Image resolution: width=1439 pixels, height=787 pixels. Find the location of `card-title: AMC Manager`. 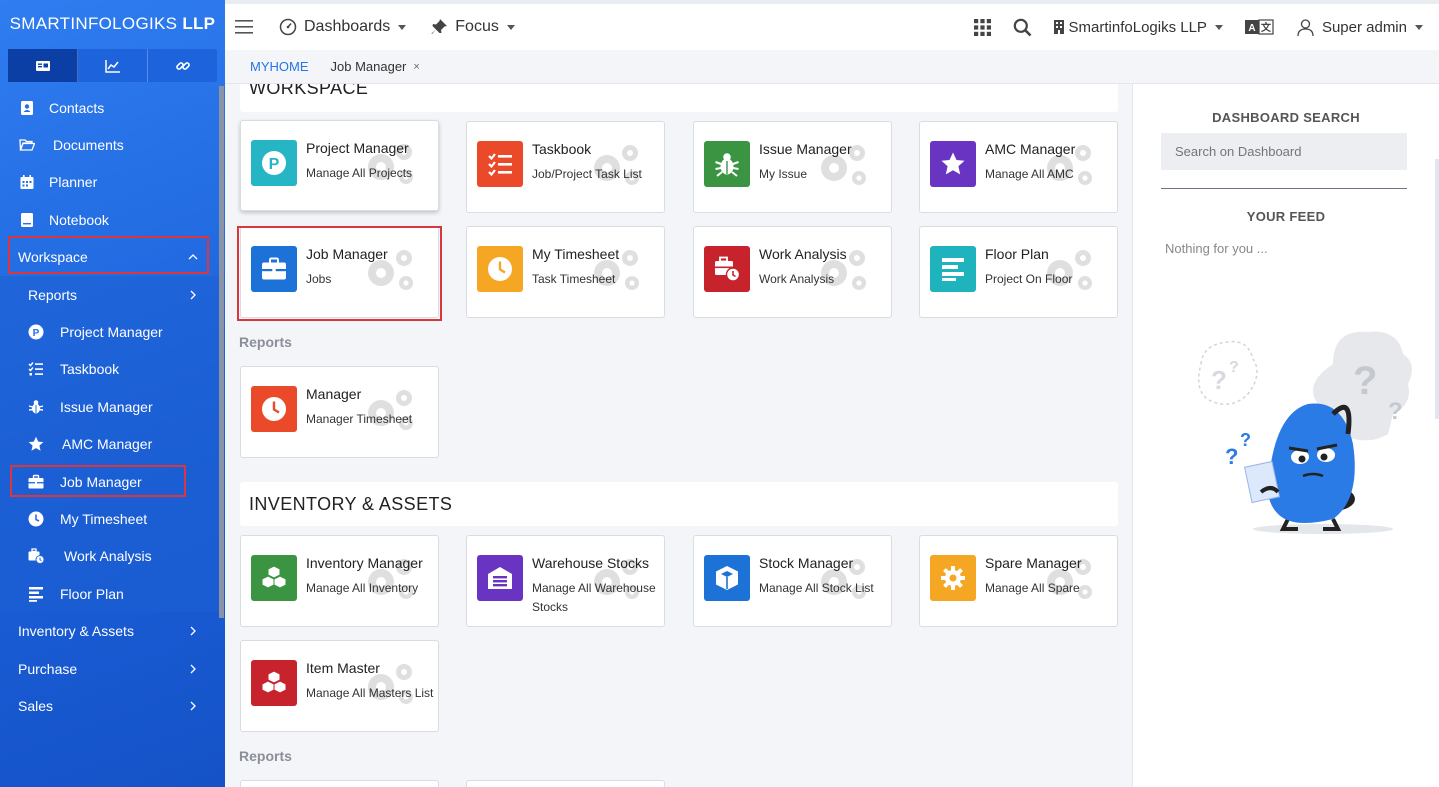

card-title: AMC Manager is located at coordinates (1030, 149).